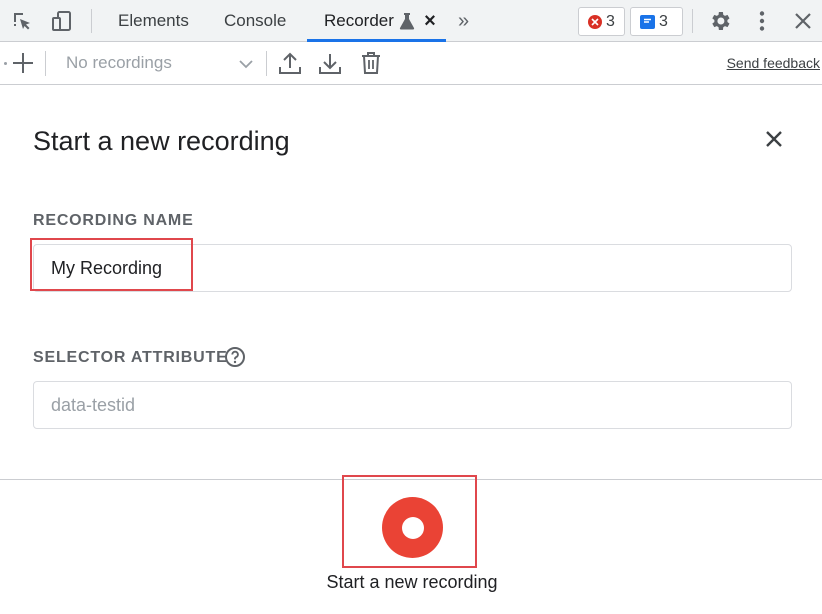  I want to click on tabbar-divider, so click(91, 21).